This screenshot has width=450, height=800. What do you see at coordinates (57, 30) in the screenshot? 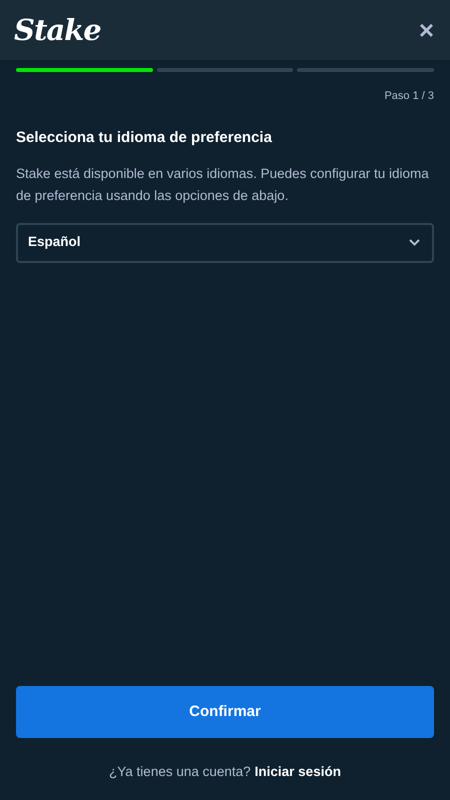
I see `logo: Stake` at bounding box center [57, 30].